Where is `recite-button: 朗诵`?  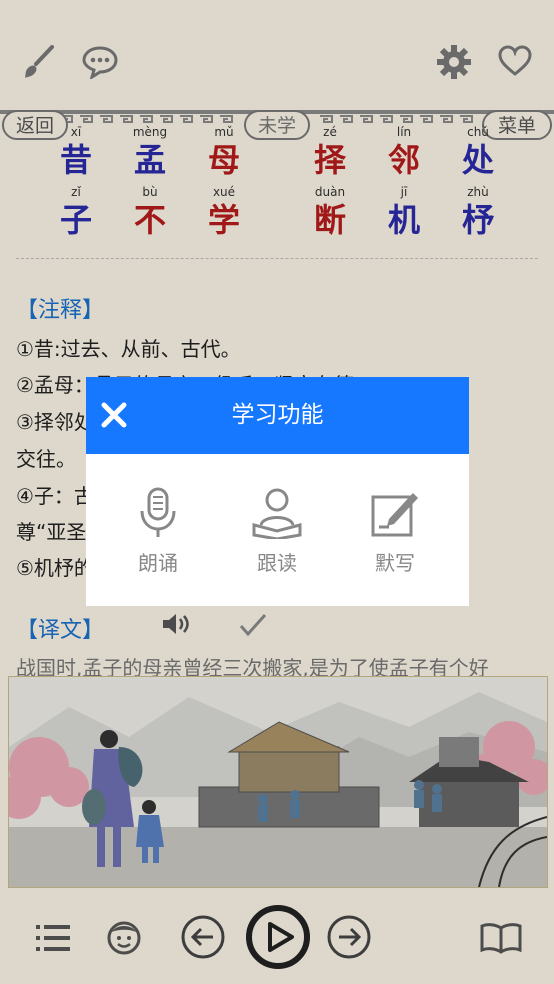
recite-button: 朗诵 is located at coordinates (158, 531).